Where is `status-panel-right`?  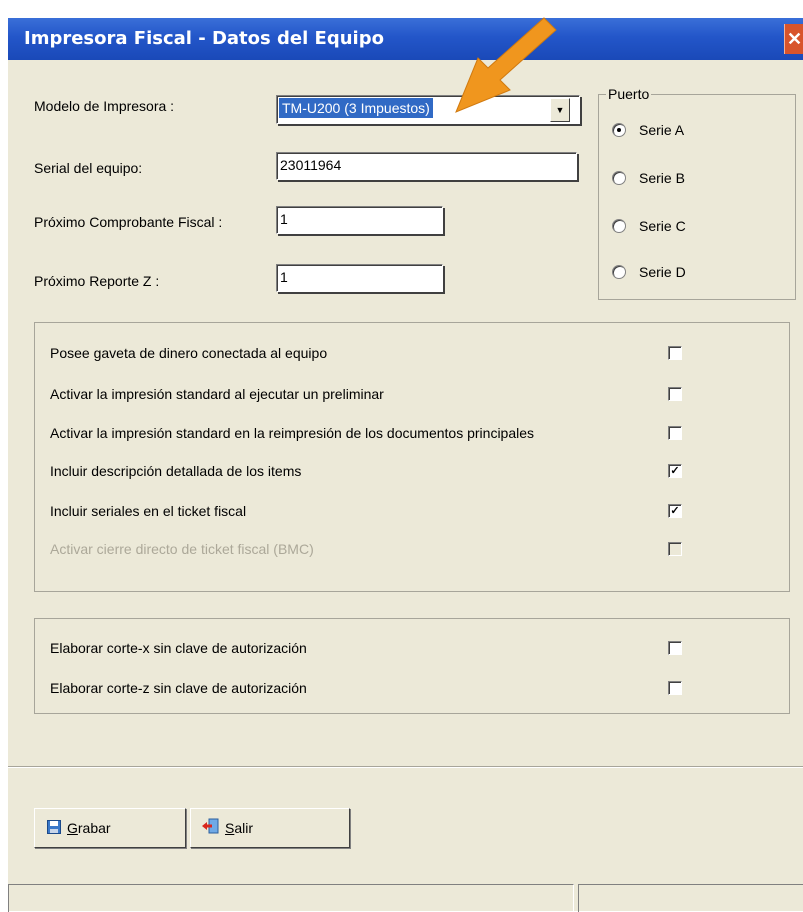 status-panel-right is located at coordinates (690, 898).